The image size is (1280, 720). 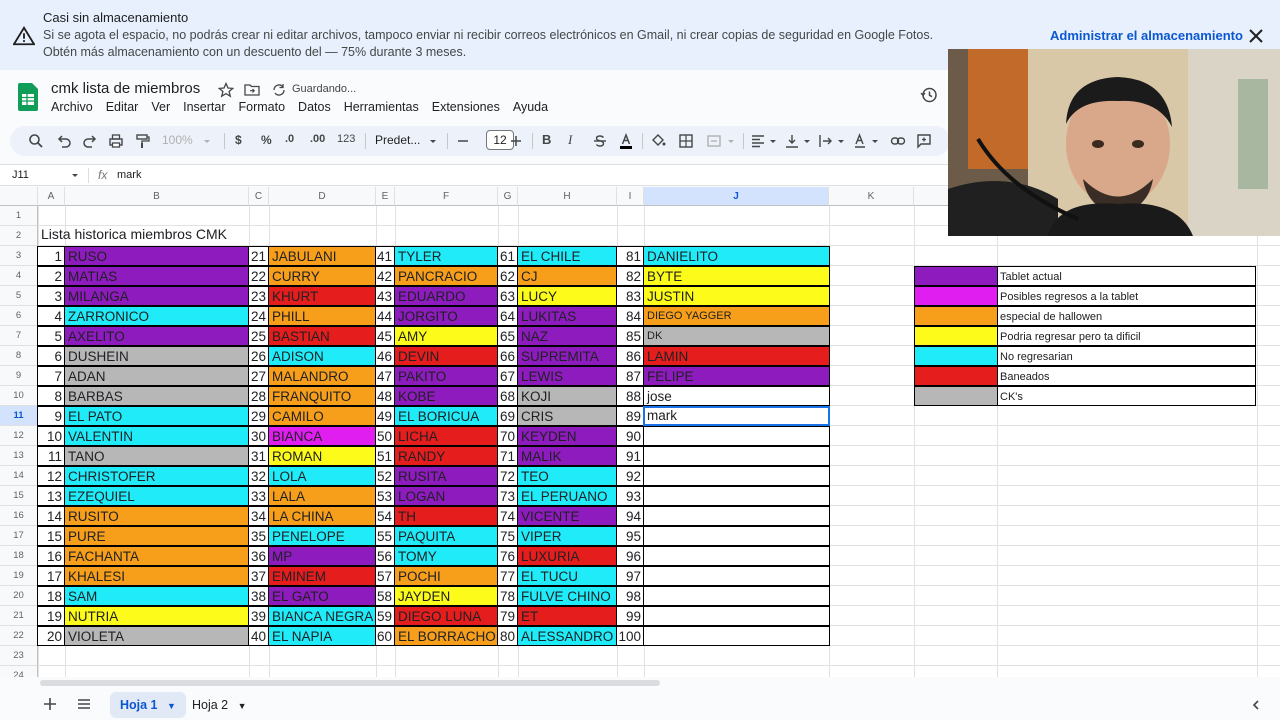 What do you see at coordinates (736, 196) in the screenshot?
I see `column-header: J` at bounding box center [736, 196].